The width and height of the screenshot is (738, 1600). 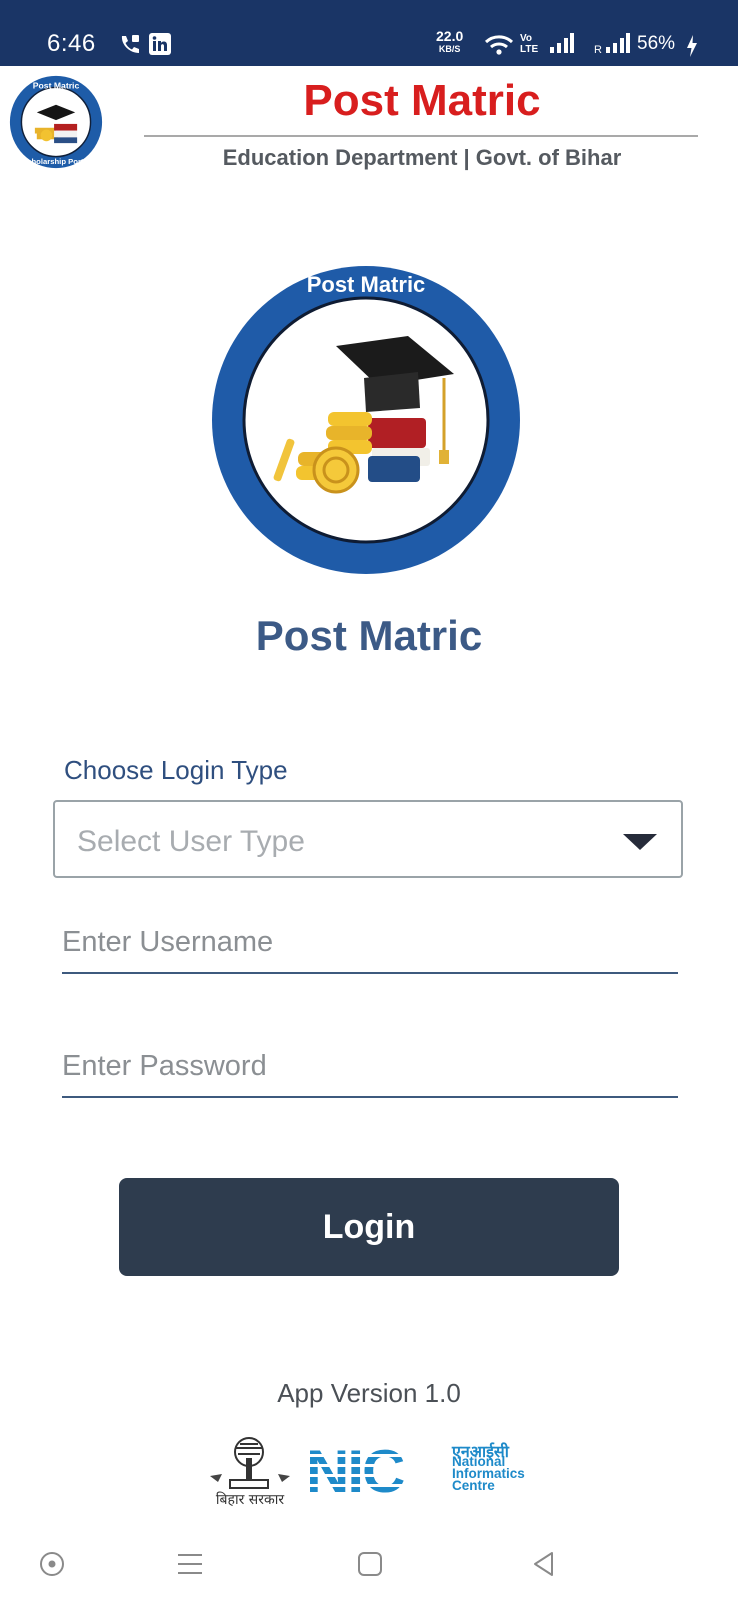 I want to click on password-input, so click(x=370, y=1066).